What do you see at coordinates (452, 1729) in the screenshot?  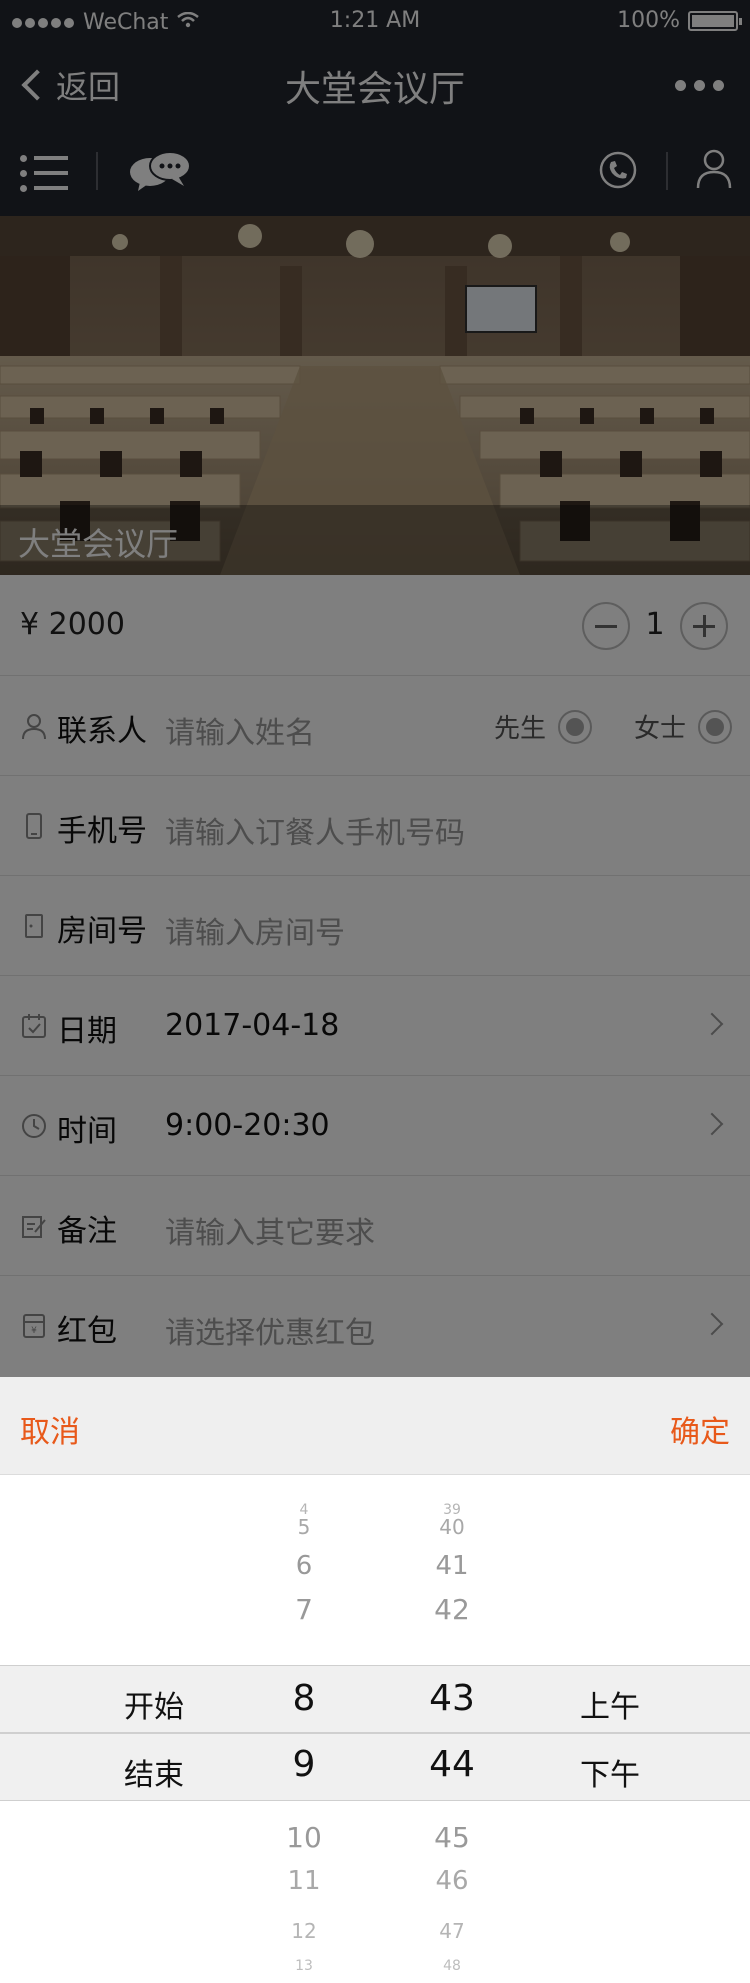 I see `minute-wheel: 39 40 41 42 43 44 45 46 47 48` at bounding box center [452, 1729].